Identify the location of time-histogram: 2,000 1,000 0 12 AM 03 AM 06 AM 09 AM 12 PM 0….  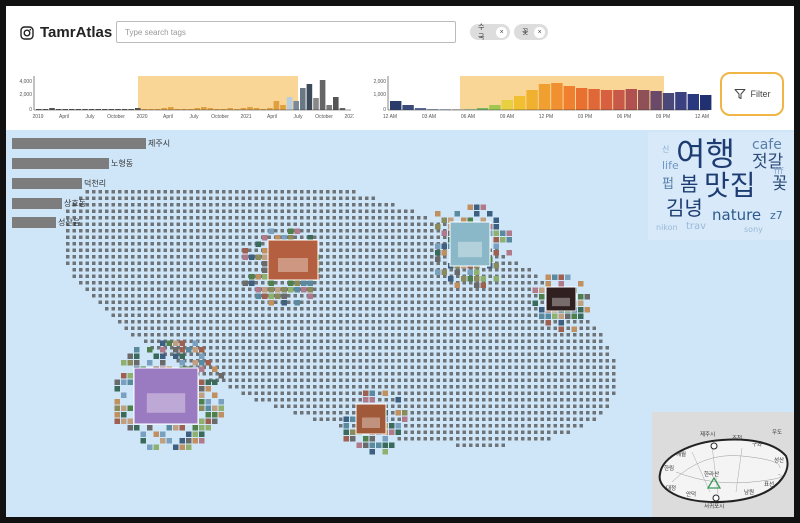
(540, 96).